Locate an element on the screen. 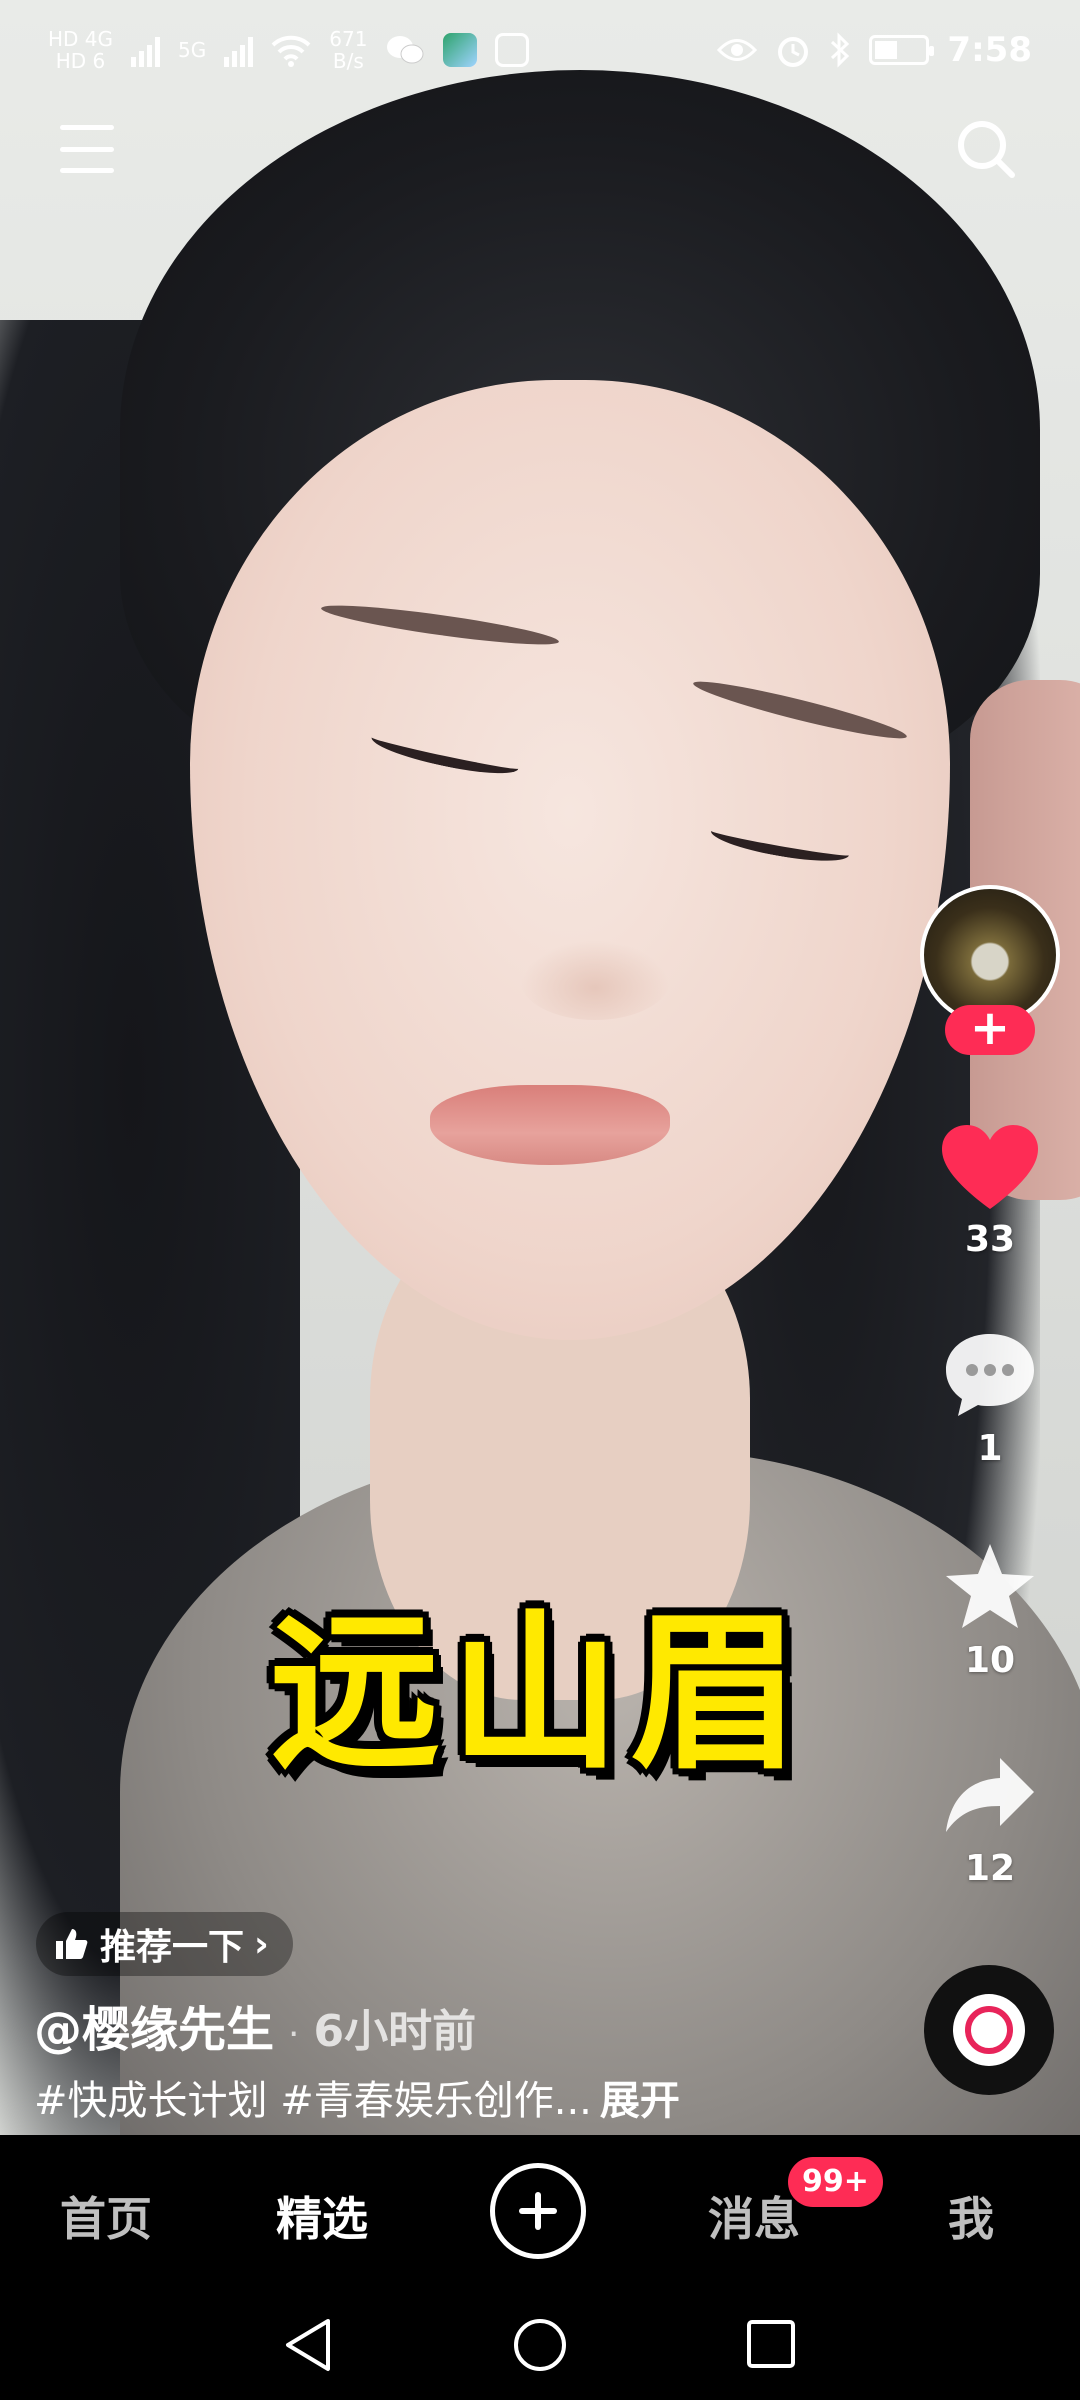  hand-gesture-icon is located at coordinates (512, 50).